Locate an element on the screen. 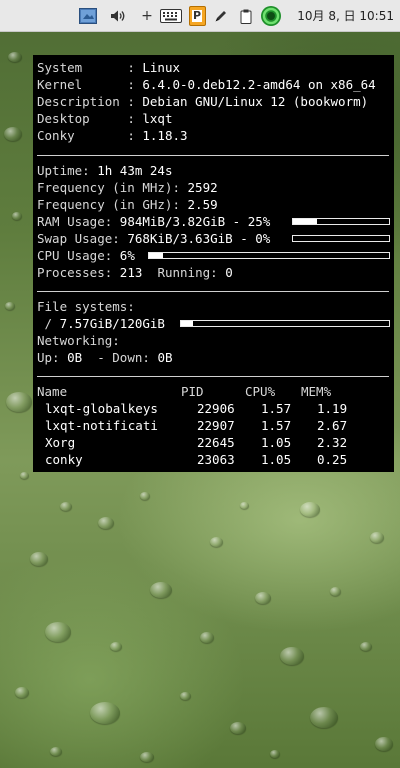  column-mem: MEM% is located at coordinates (316, 391).